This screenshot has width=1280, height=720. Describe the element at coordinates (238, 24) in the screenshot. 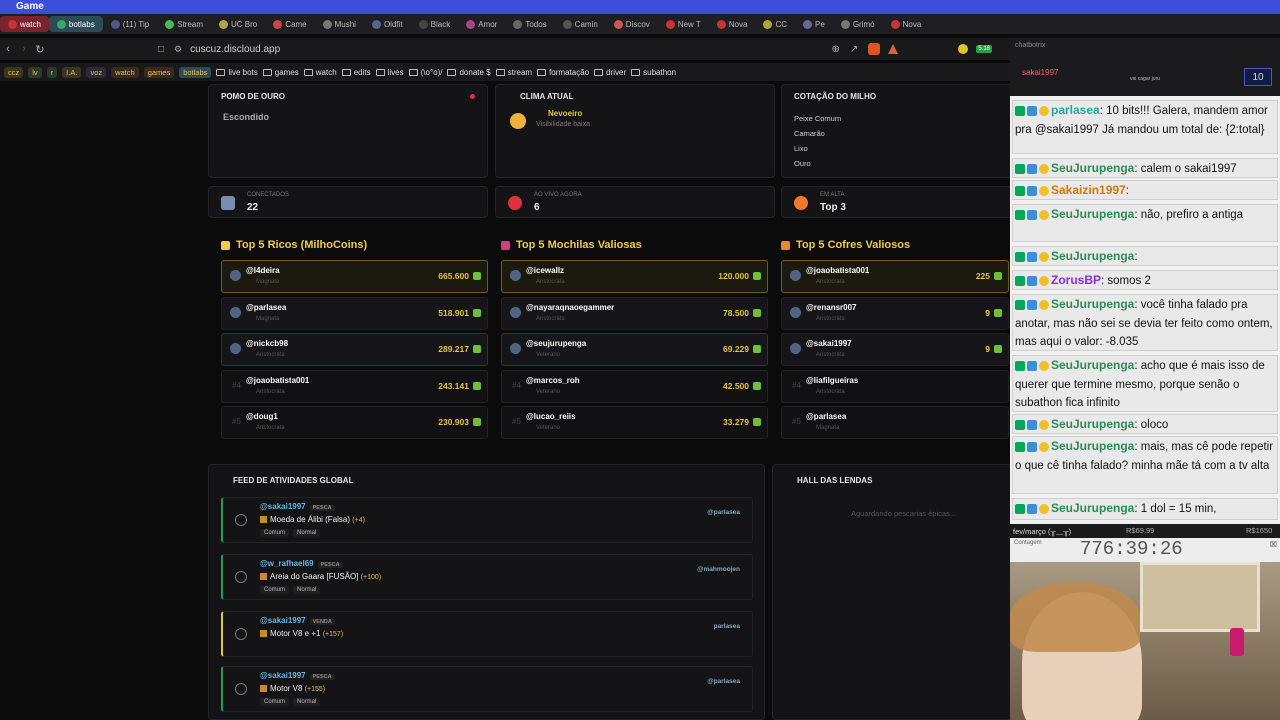

I see `tab-4: UC Bro` at that location.